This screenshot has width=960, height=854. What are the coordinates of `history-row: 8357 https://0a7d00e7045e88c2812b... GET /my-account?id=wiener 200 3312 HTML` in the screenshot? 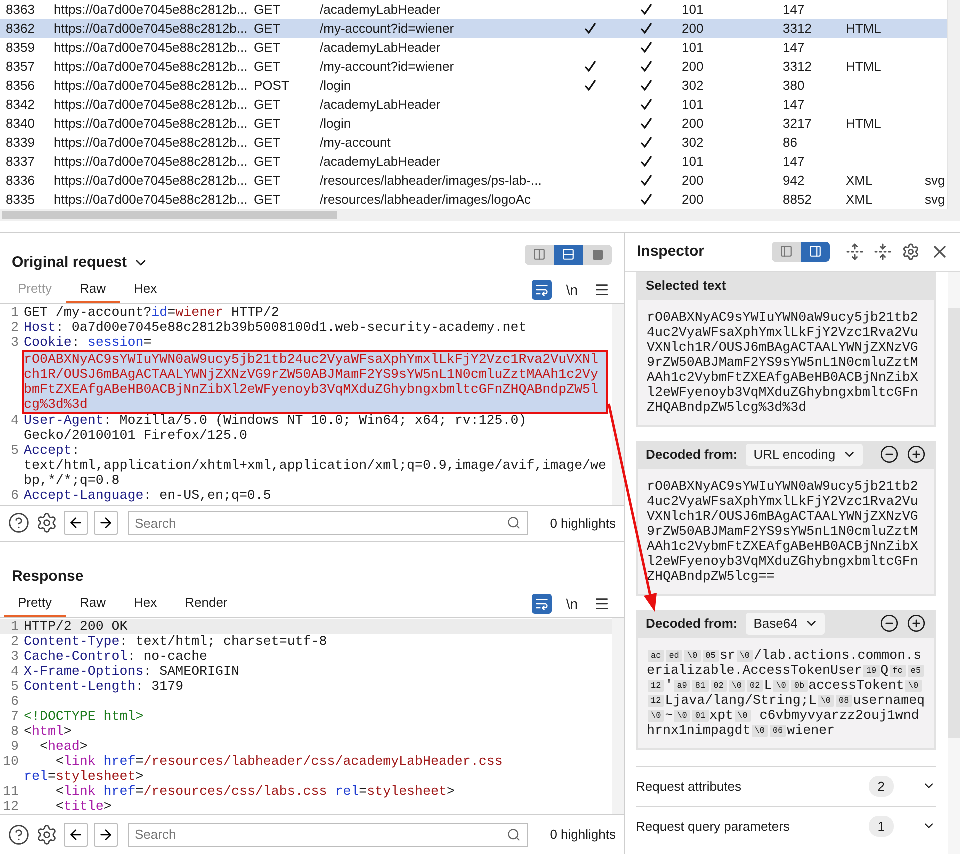 It's located at (473, 66).